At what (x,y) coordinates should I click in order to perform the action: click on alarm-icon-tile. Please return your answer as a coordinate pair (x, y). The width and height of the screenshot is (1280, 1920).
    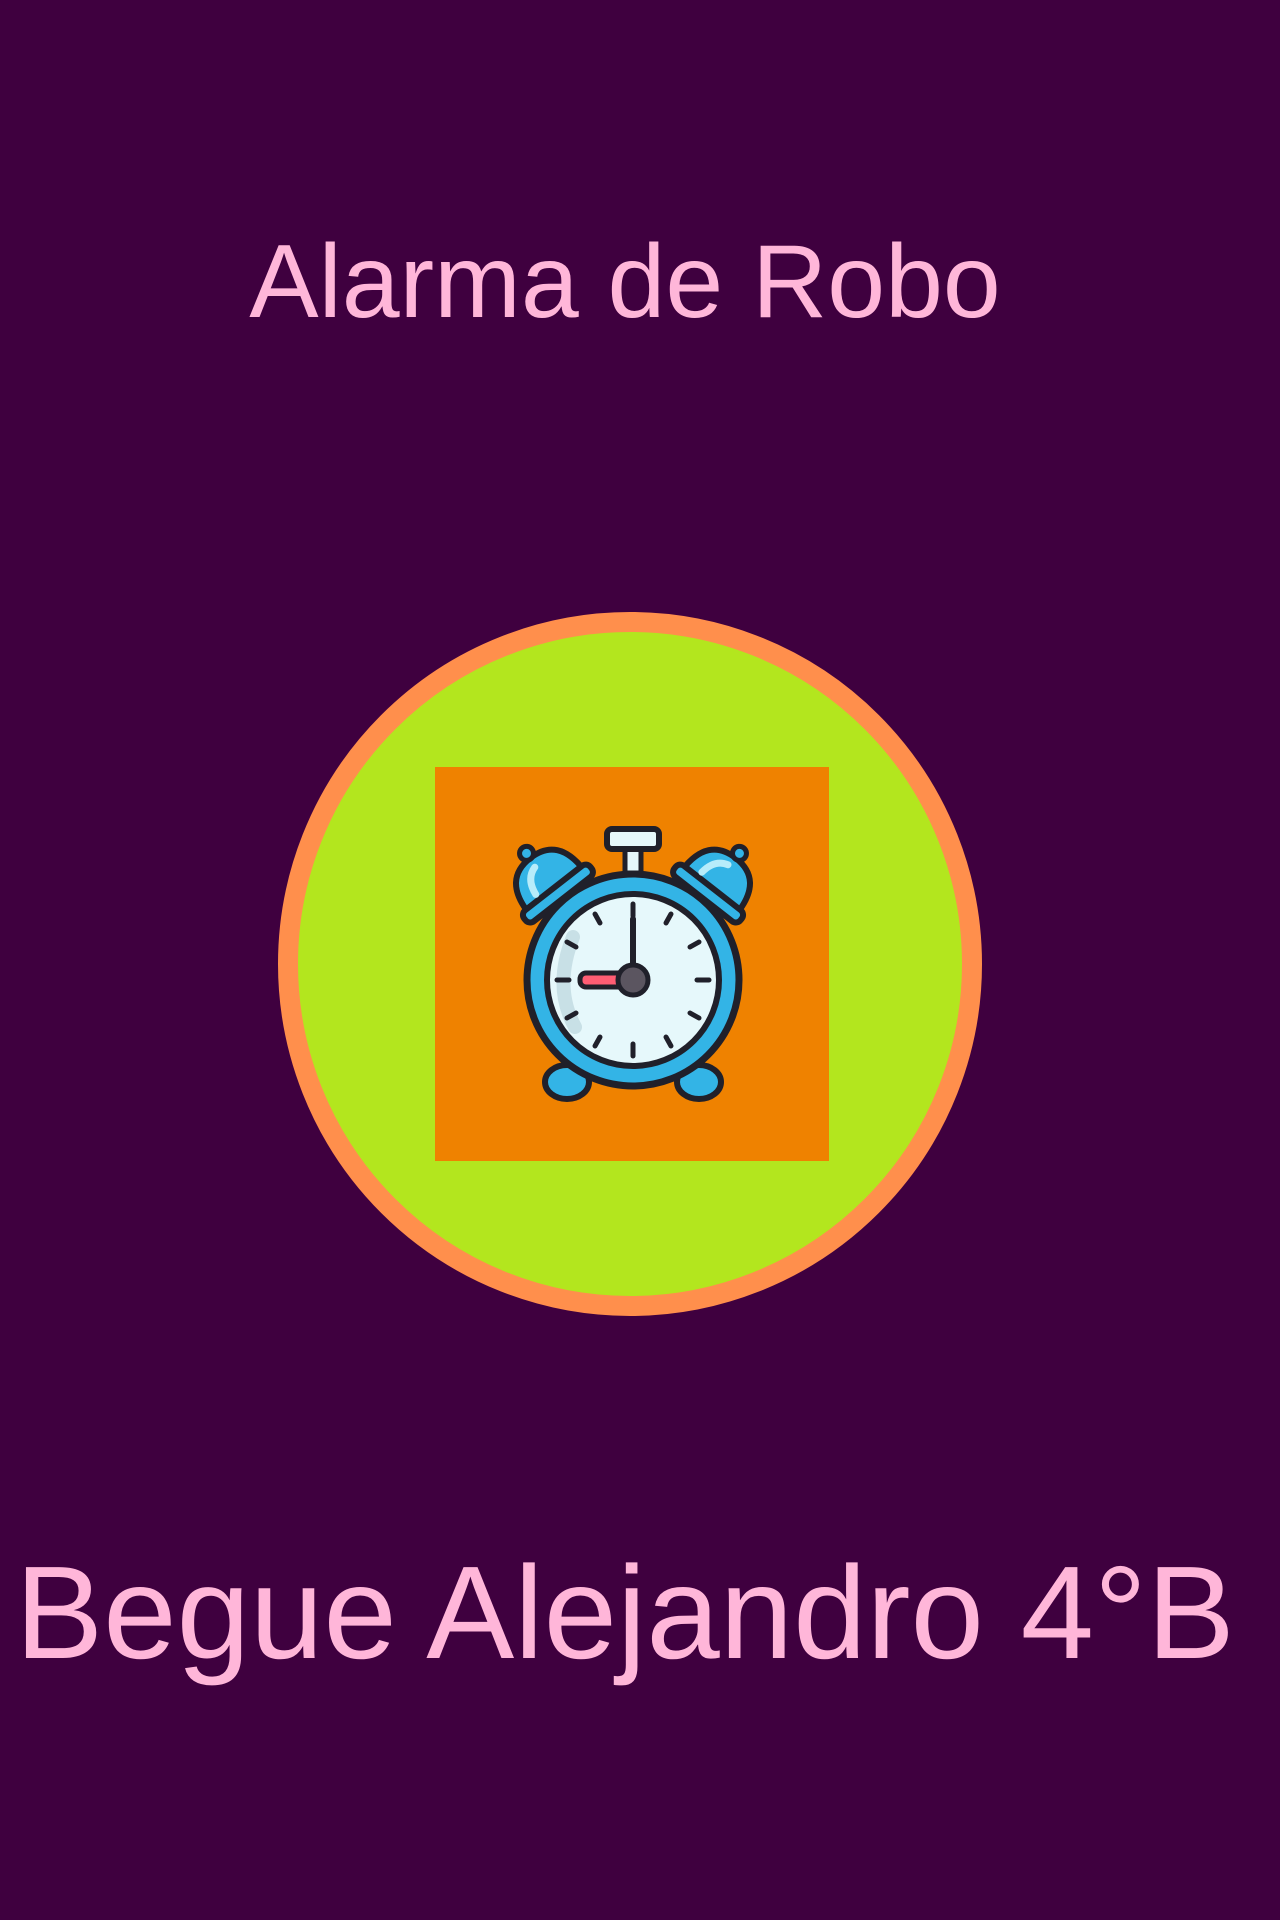
    Looking at the image, I should click on (632, 964).